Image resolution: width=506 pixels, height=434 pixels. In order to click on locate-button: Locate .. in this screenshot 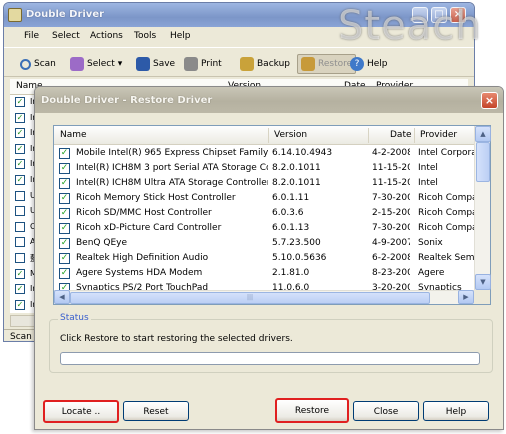, I will do `click(81, 411)`.